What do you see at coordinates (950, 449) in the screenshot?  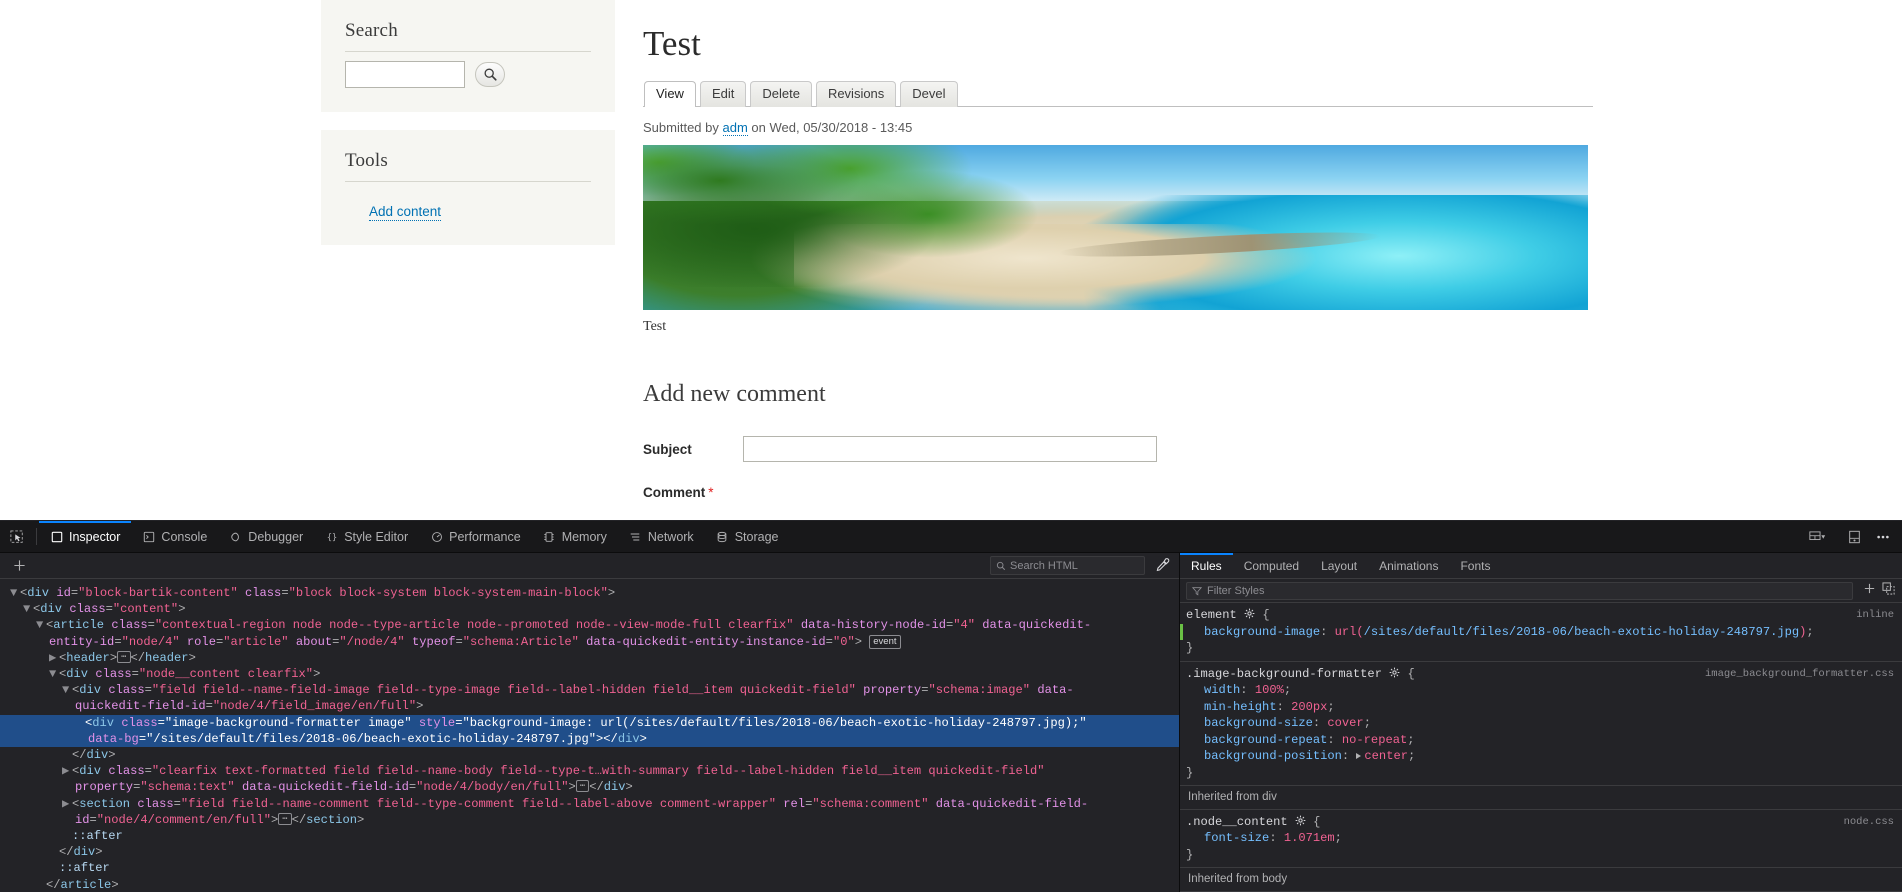 I see `subject-input` at bounding box center [950, 449].